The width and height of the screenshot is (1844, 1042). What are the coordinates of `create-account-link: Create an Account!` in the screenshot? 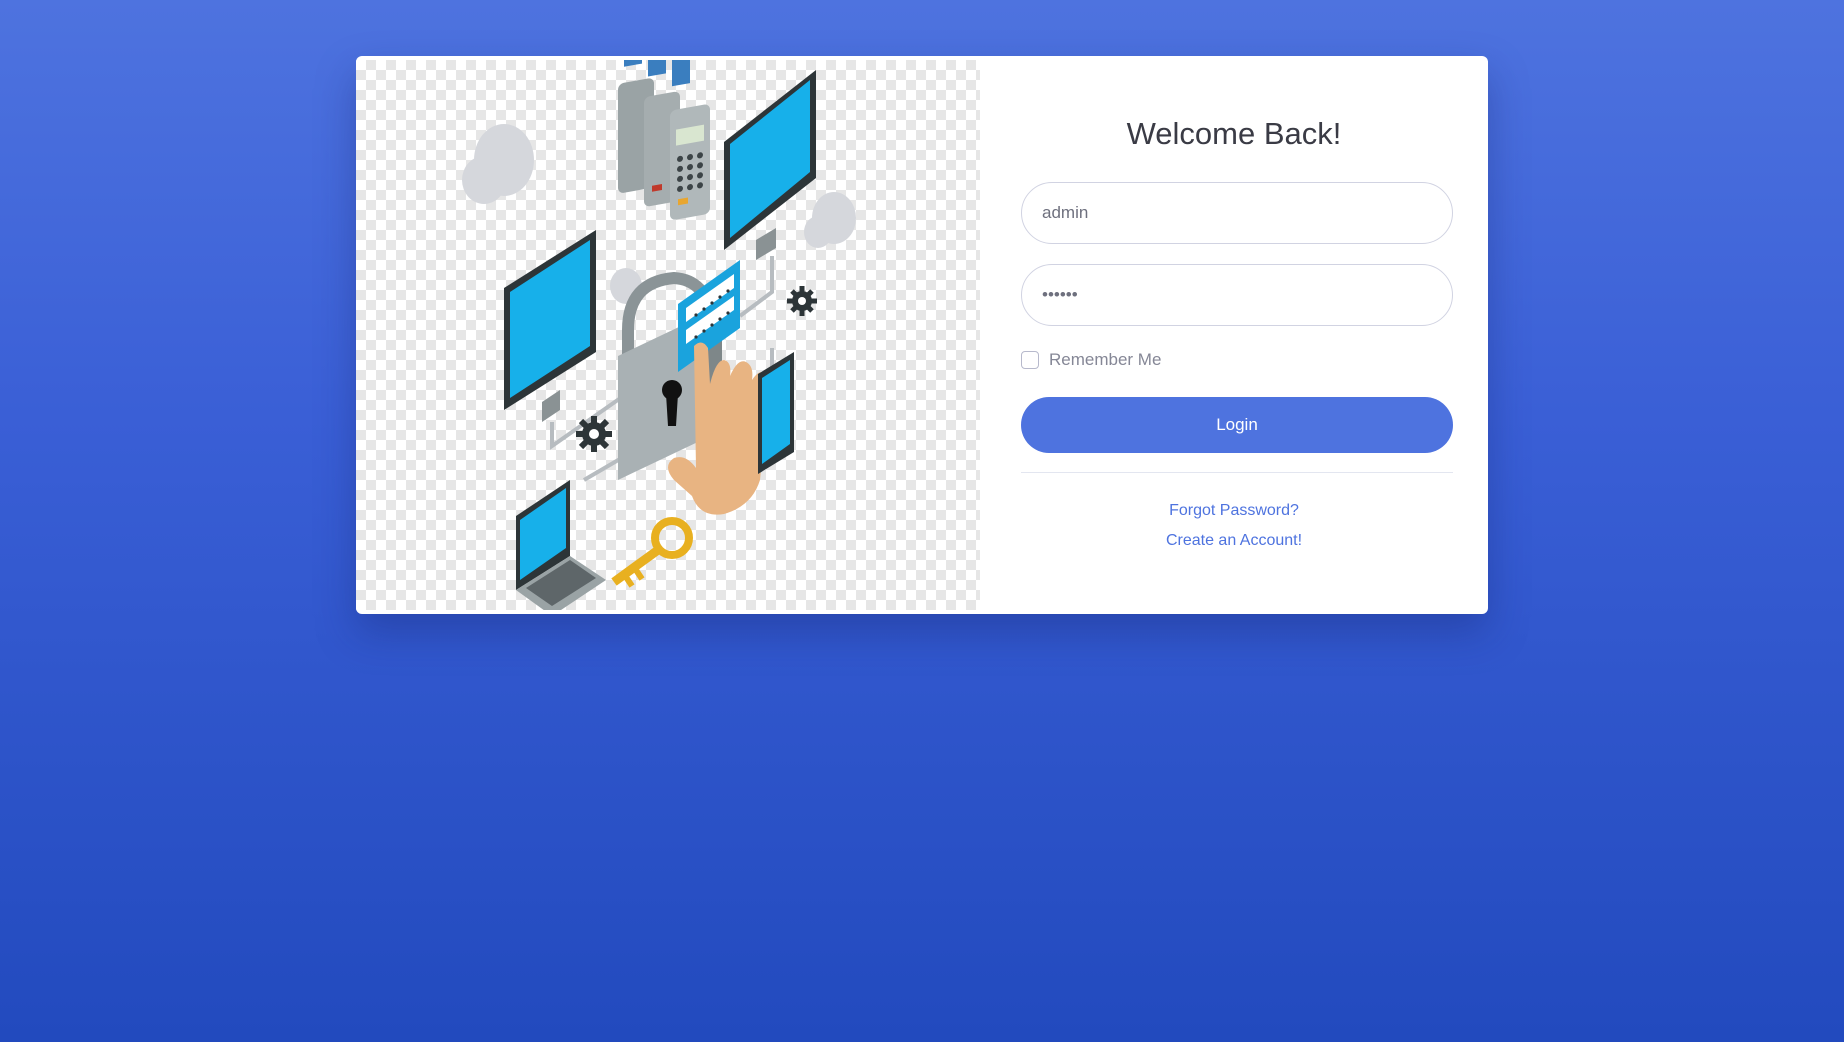 It's located at (1234, 541).